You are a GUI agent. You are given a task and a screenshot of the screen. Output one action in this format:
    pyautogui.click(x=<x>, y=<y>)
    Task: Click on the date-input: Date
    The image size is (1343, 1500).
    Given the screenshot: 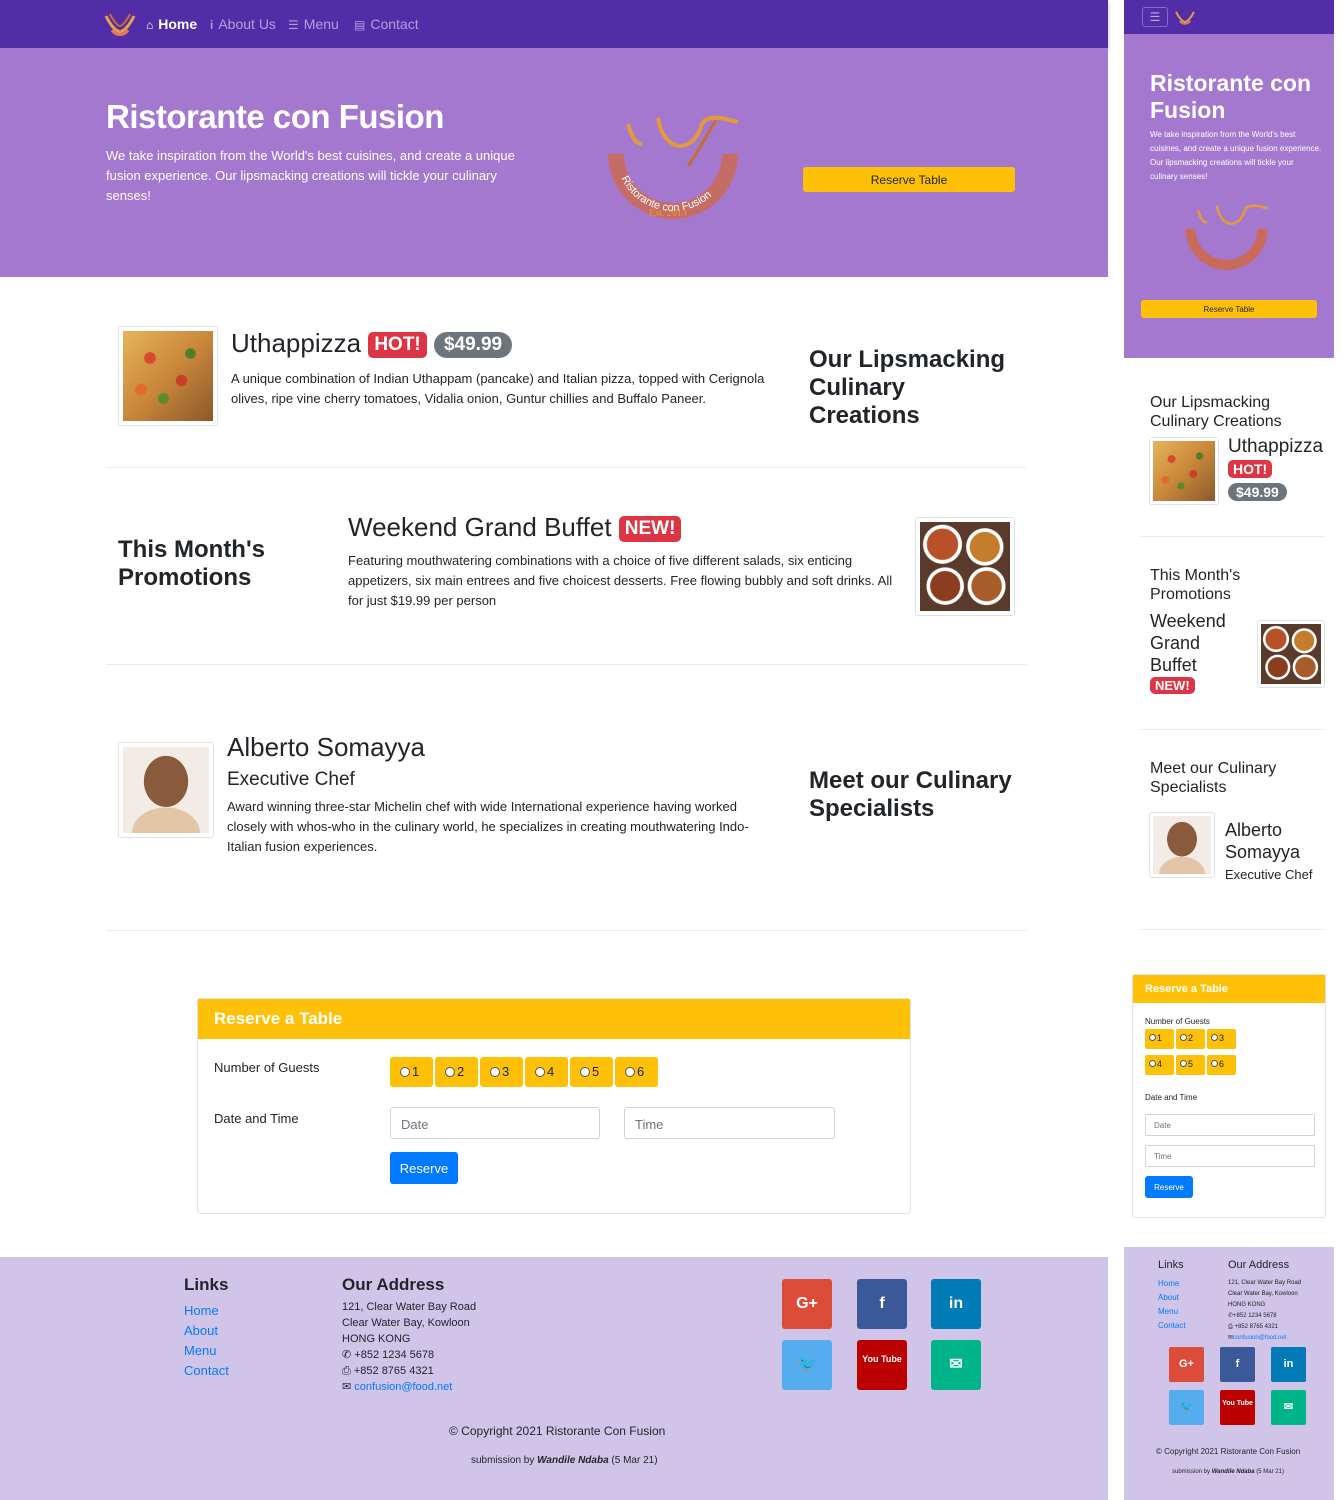 What is the action you would take?
    pyautogui.click(x=495, y=1123)
    